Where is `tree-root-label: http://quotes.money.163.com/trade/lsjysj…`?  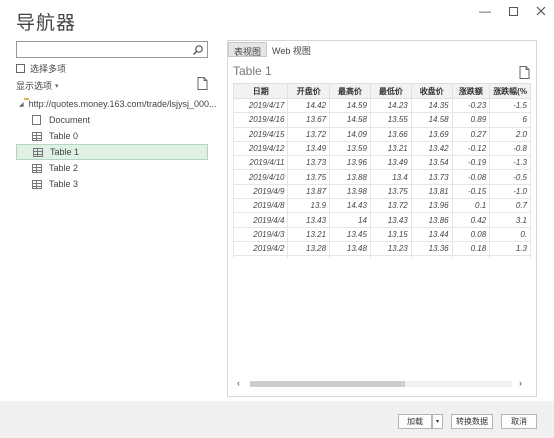
tree-root-label: http://quotes.money.163.com/trade/lsjysj… is located at coordinates (122, 104).